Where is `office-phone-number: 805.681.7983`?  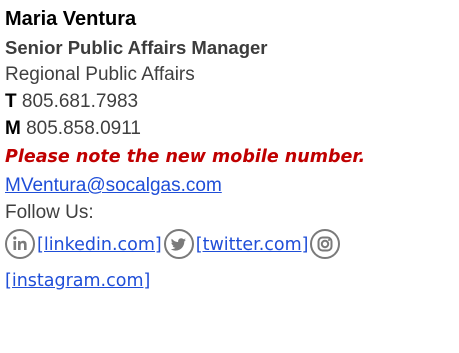 office-phone-number: 805.681.7983 is located at coordinates (80, 101).